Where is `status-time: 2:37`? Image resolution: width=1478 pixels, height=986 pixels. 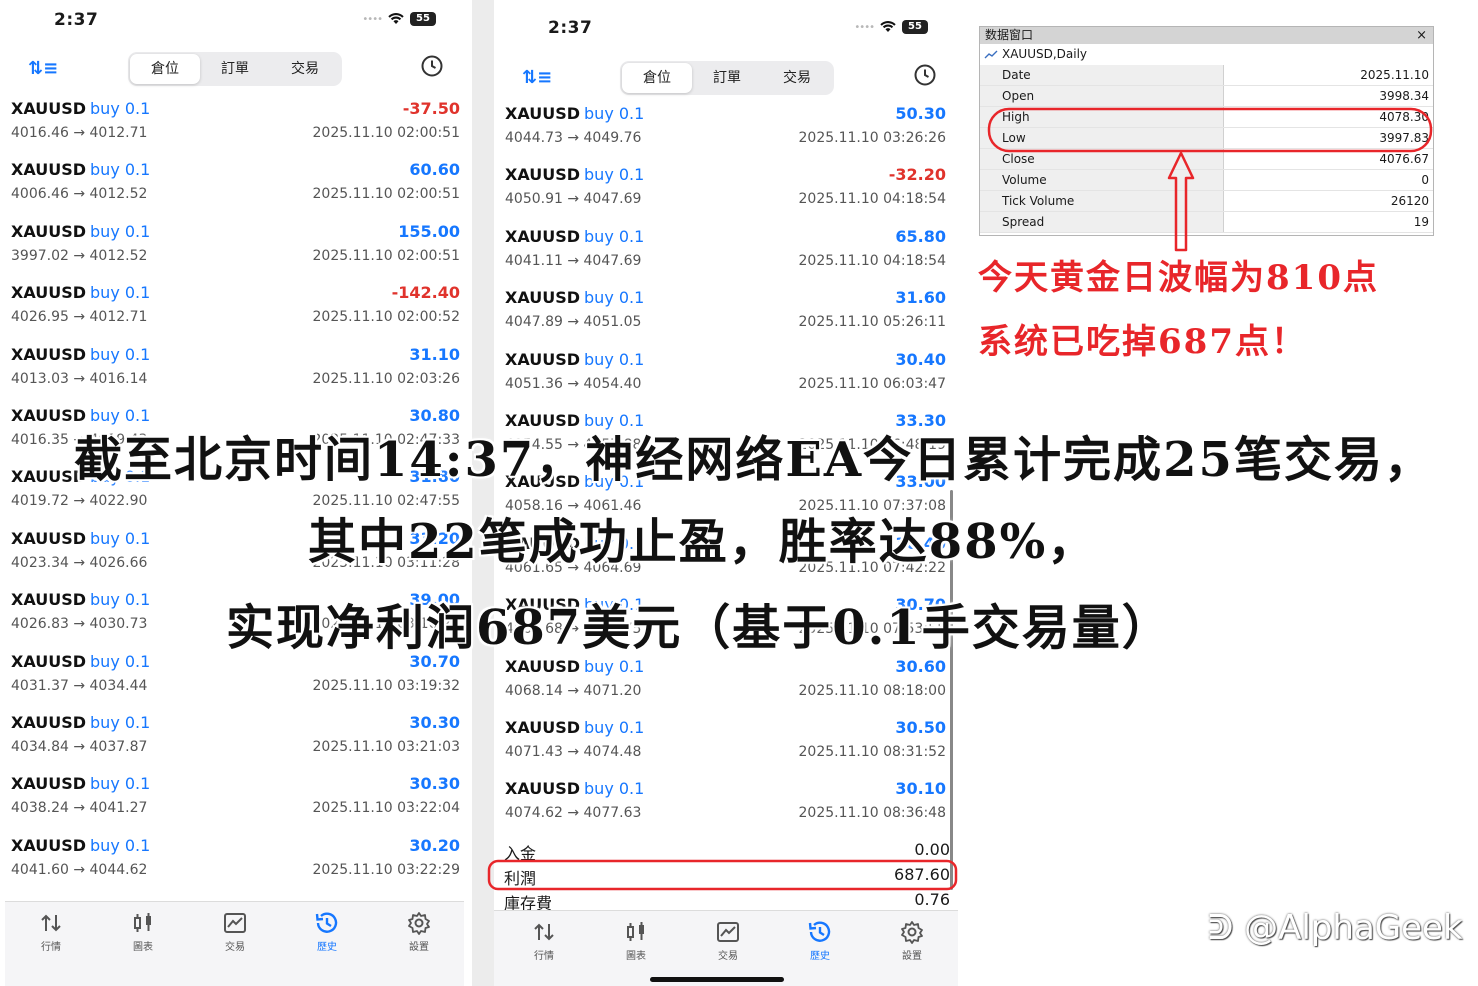
status-time: 2:37 is located at coordinates (76, 20).